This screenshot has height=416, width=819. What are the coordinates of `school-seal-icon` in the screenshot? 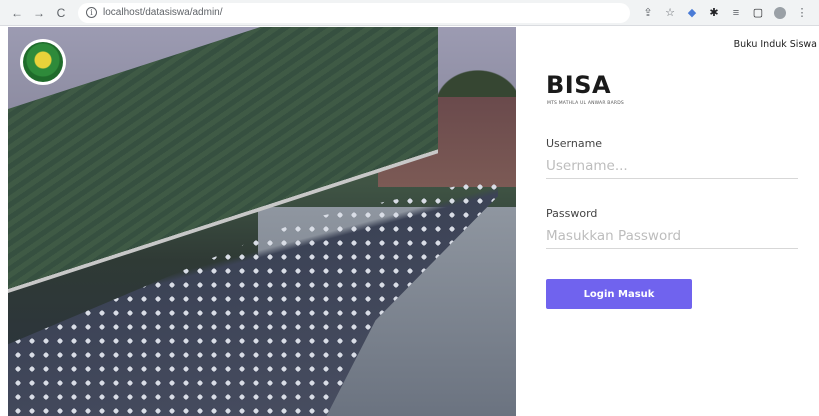 It's located at (43, 62).